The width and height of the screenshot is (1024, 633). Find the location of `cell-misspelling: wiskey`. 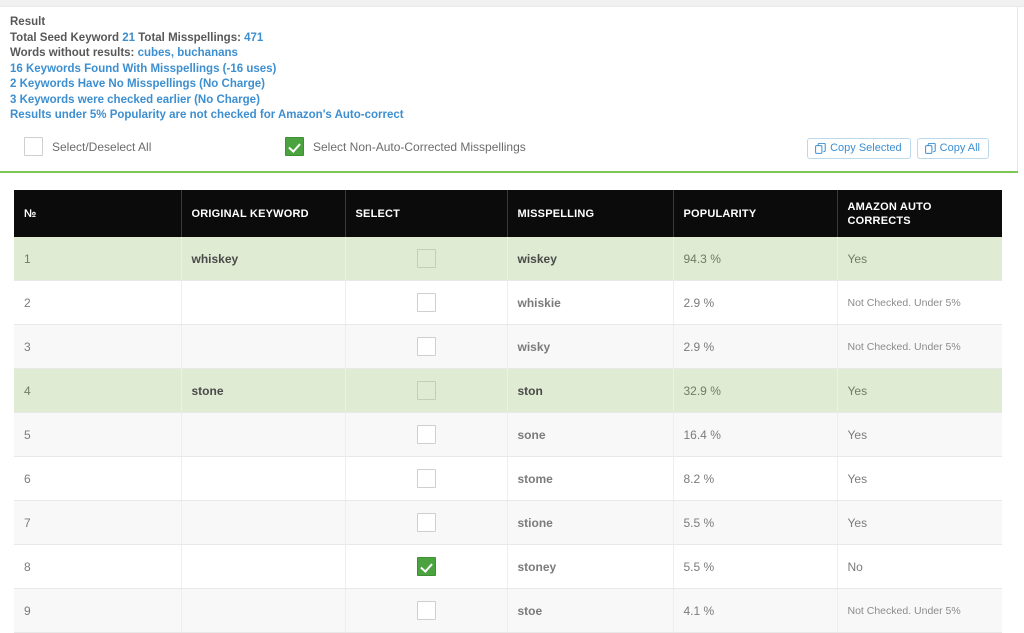

cell-misspelling: wiskey is located at coordinates (590, 259).